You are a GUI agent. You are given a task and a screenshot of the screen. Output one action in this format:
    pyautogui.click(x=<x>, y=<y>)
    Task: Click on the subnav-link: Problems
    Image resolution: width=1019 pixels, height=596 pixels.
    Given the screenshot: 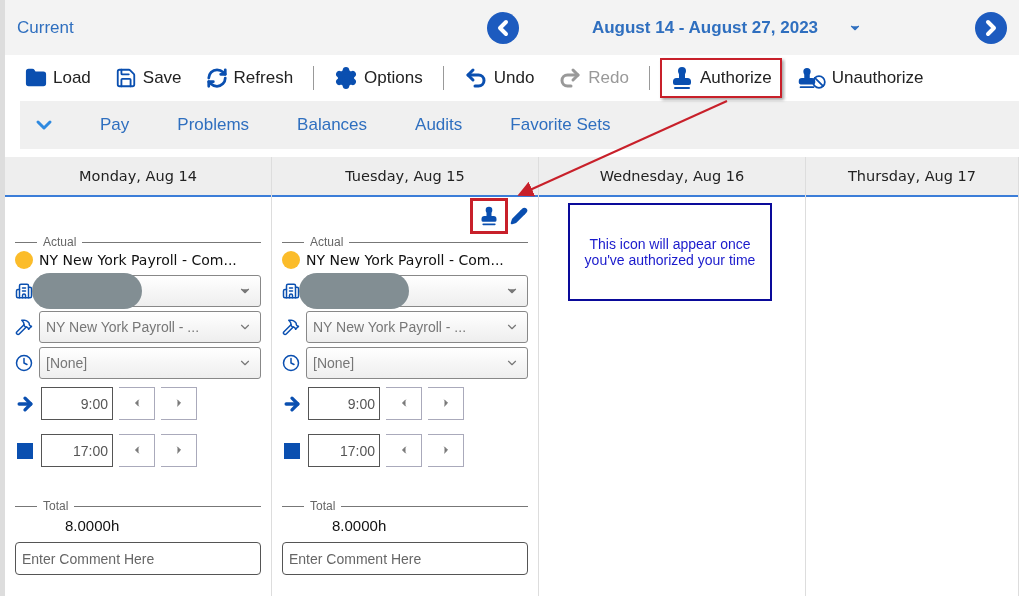 What is the action you would take?
    pyautogui.click(x=213, y=125)
    